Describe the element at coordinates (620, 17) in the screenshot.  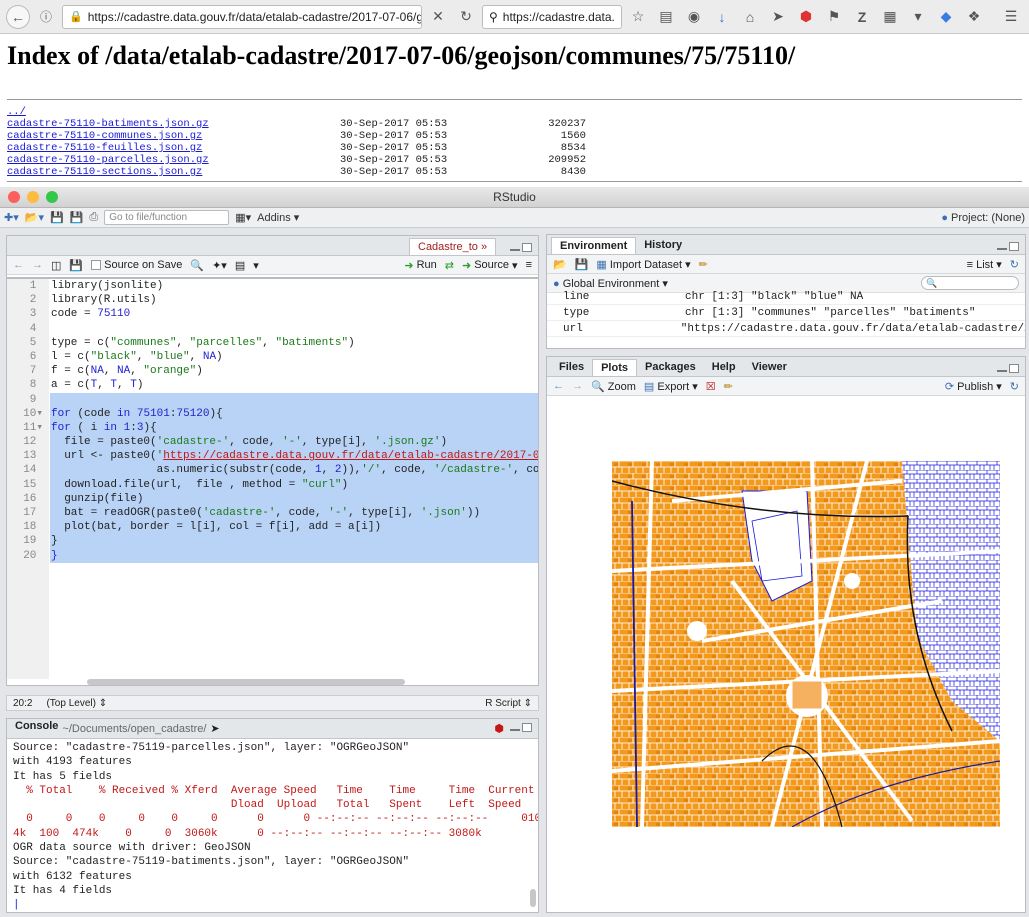
I see `go-arrow-icon: →` at that location.